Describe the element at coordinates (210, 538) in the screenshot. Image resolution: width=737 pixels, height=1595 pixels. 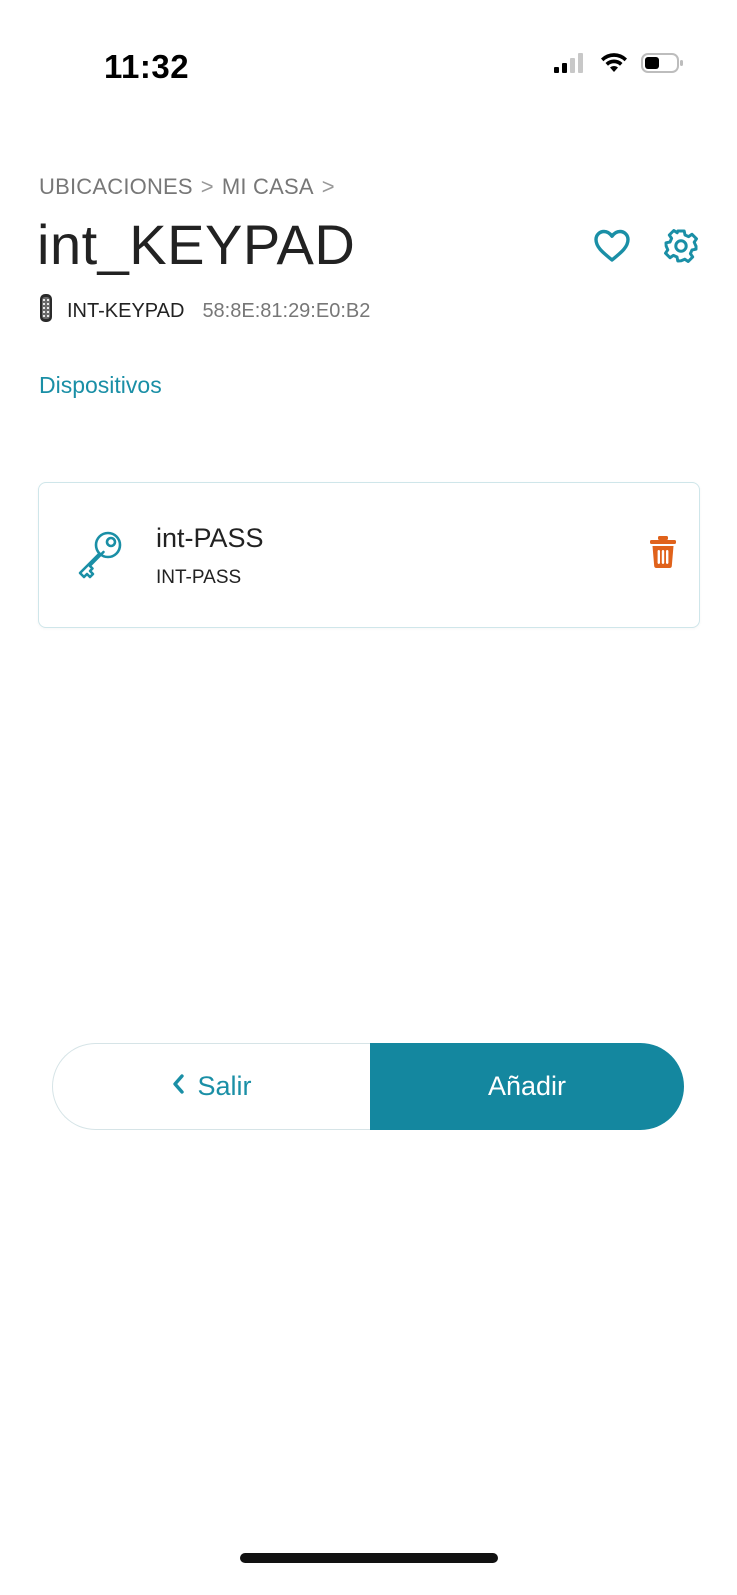
I see `device-name: int-PASS` at that location.